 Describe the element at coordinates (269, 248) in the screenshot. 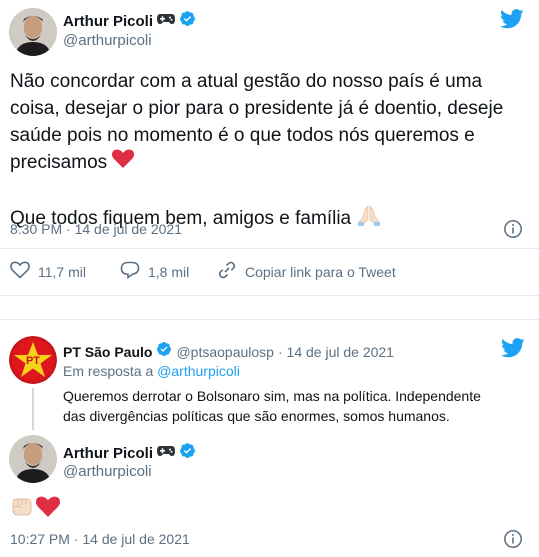

I see `divider` at that location.